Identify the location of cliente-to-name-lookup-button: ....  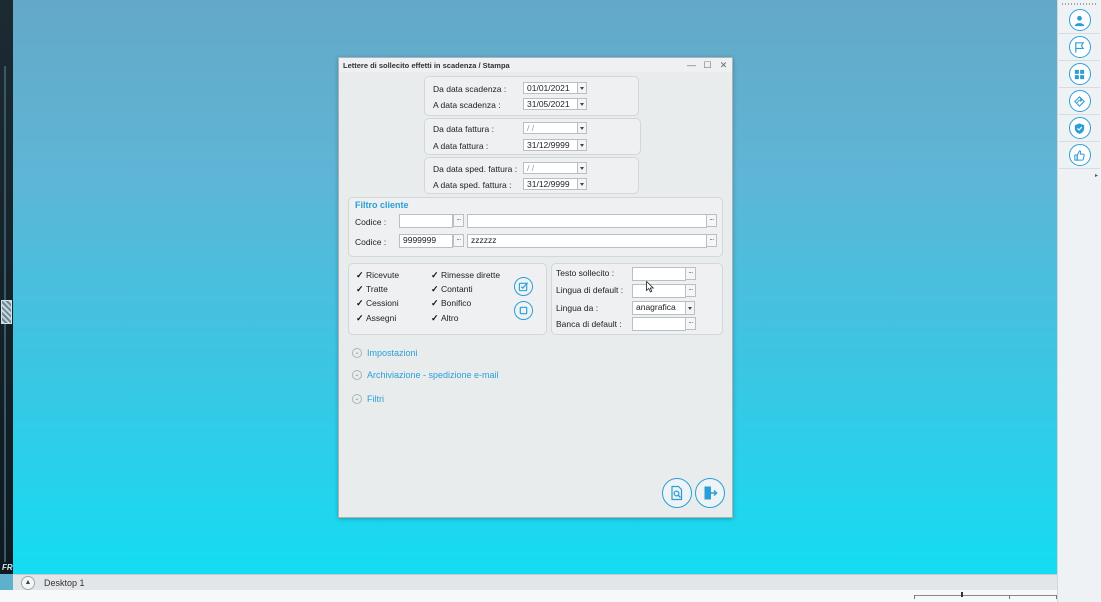
(711, 240).